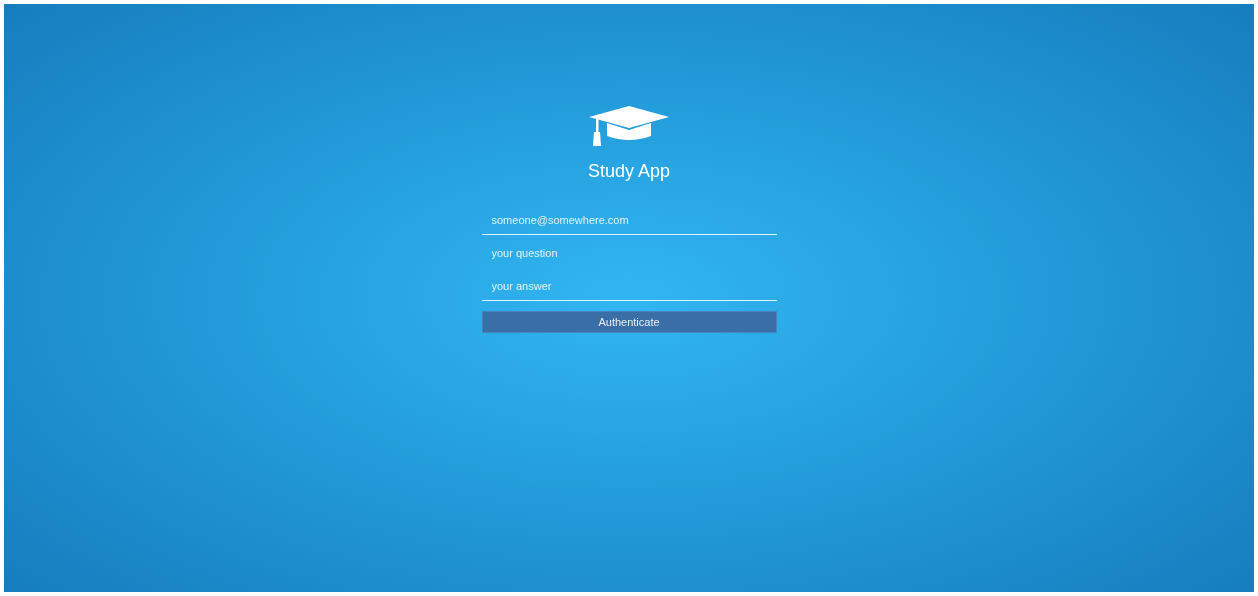 Image resolution: width=1258 pixels, height=596 pixels. I want to click on graduation-cap-icon, so click(629, 126).